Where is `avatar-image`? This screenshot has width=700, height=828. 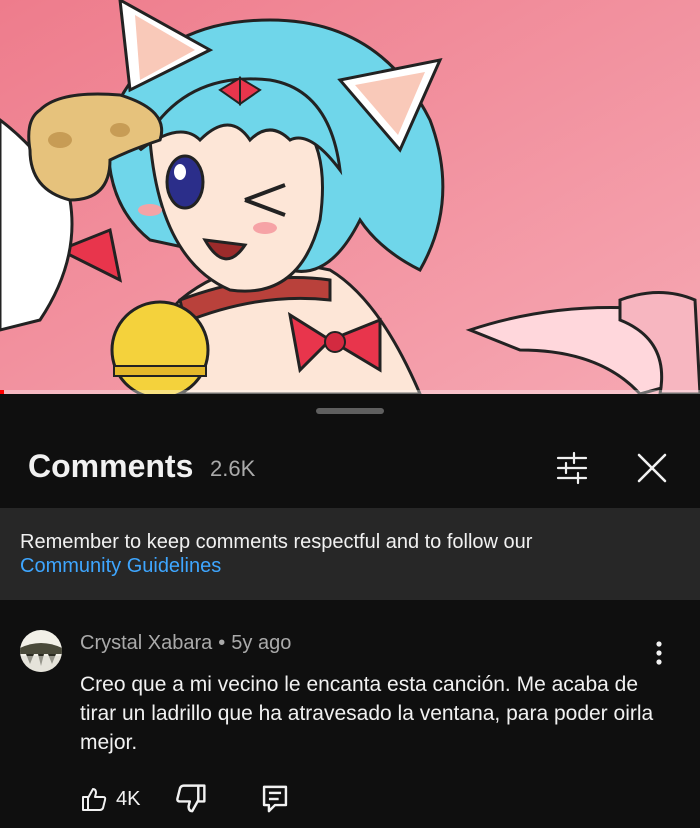 avatar-image is located at coordinates (41, 651).